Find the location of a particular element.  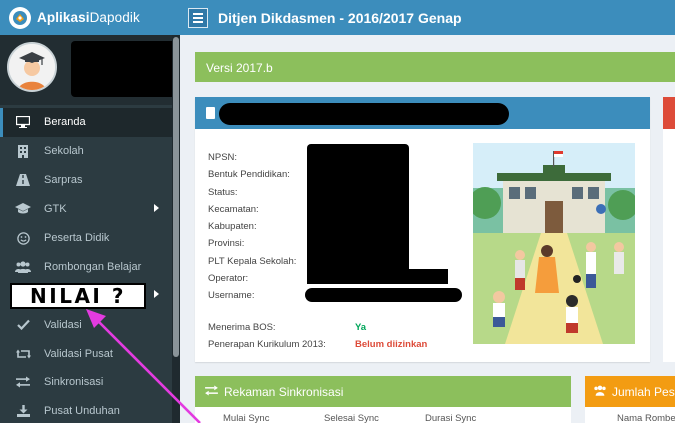

col-durasi-sync: Durasi Sync is located at coordinates (451, 418).